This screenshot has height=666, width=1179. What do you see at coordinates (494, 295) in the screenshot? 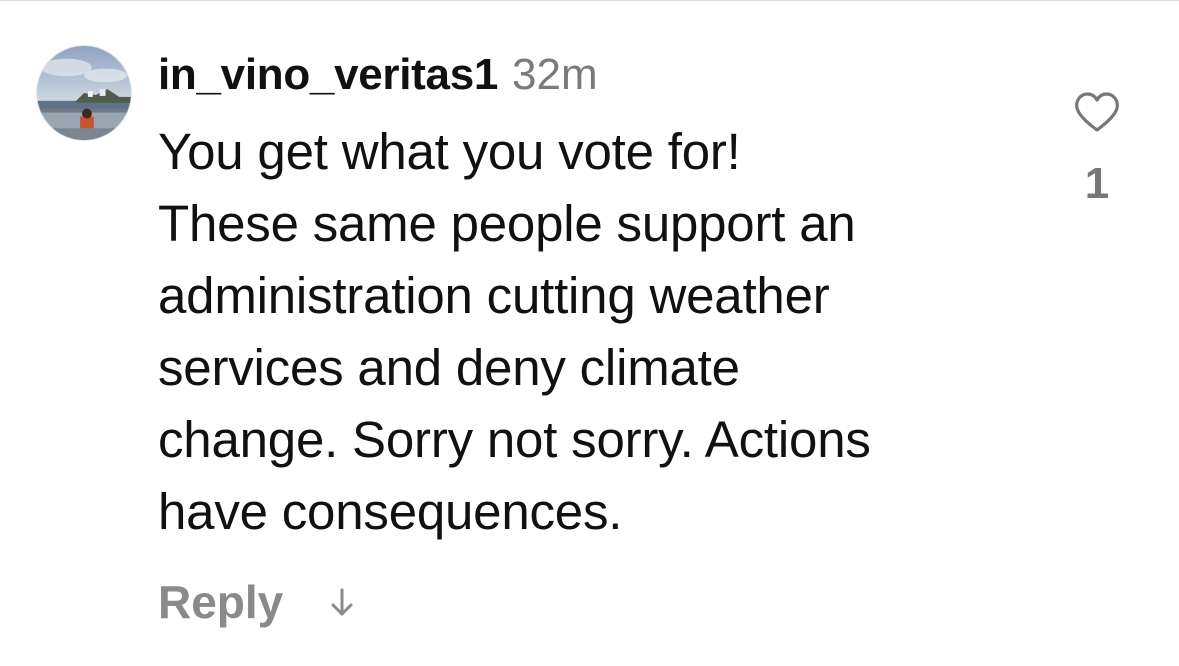
I see `comment-text-line: administration cutting weather` at bounding box center [494, 295].